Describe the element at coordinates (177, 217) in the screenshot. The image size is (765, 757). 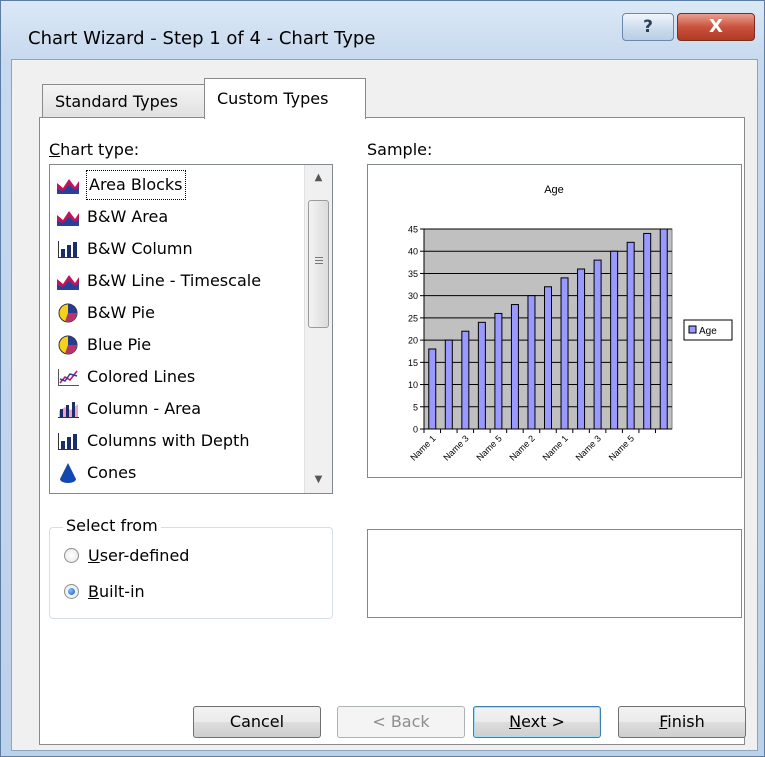
I see `chart-type-item: B&W Area` at that location.